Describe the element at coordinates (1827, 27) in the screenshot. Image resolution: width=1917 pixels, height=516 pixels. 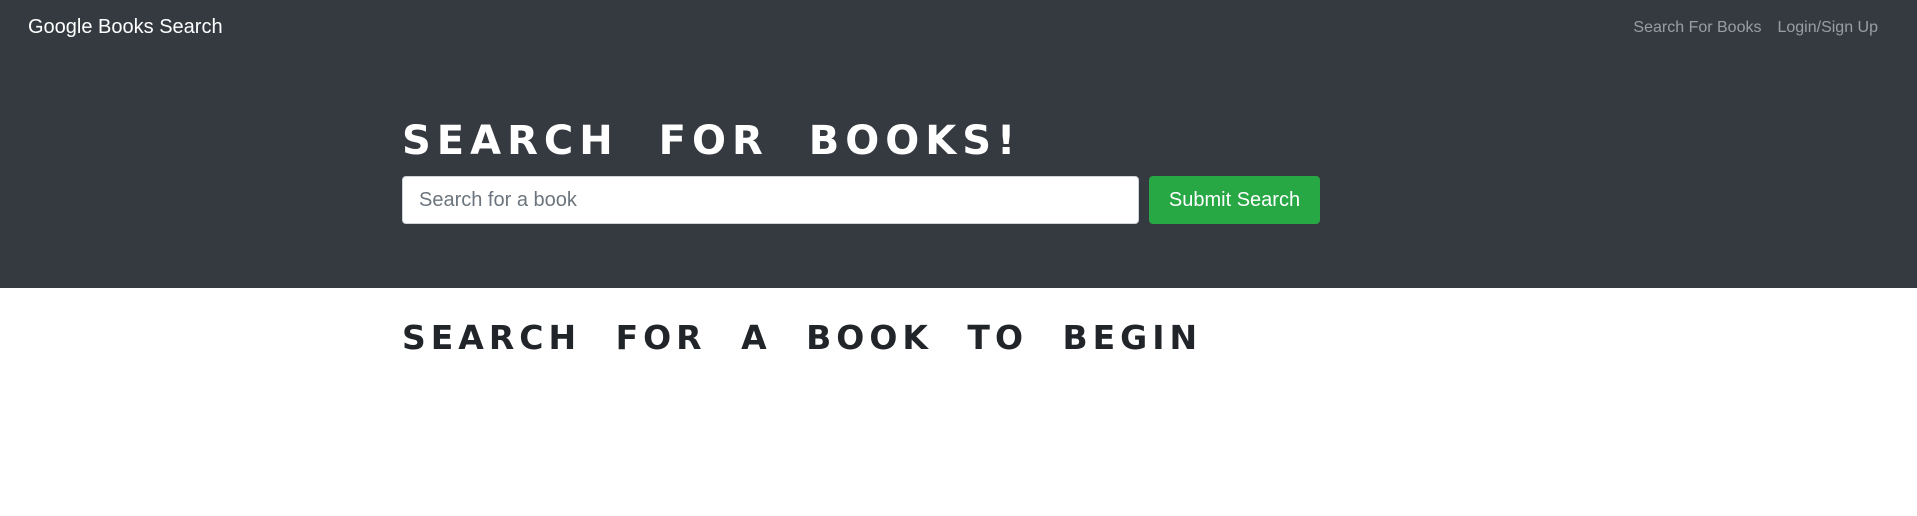
I see `nav-link-login-signup: Login/Sign Up` at that location.